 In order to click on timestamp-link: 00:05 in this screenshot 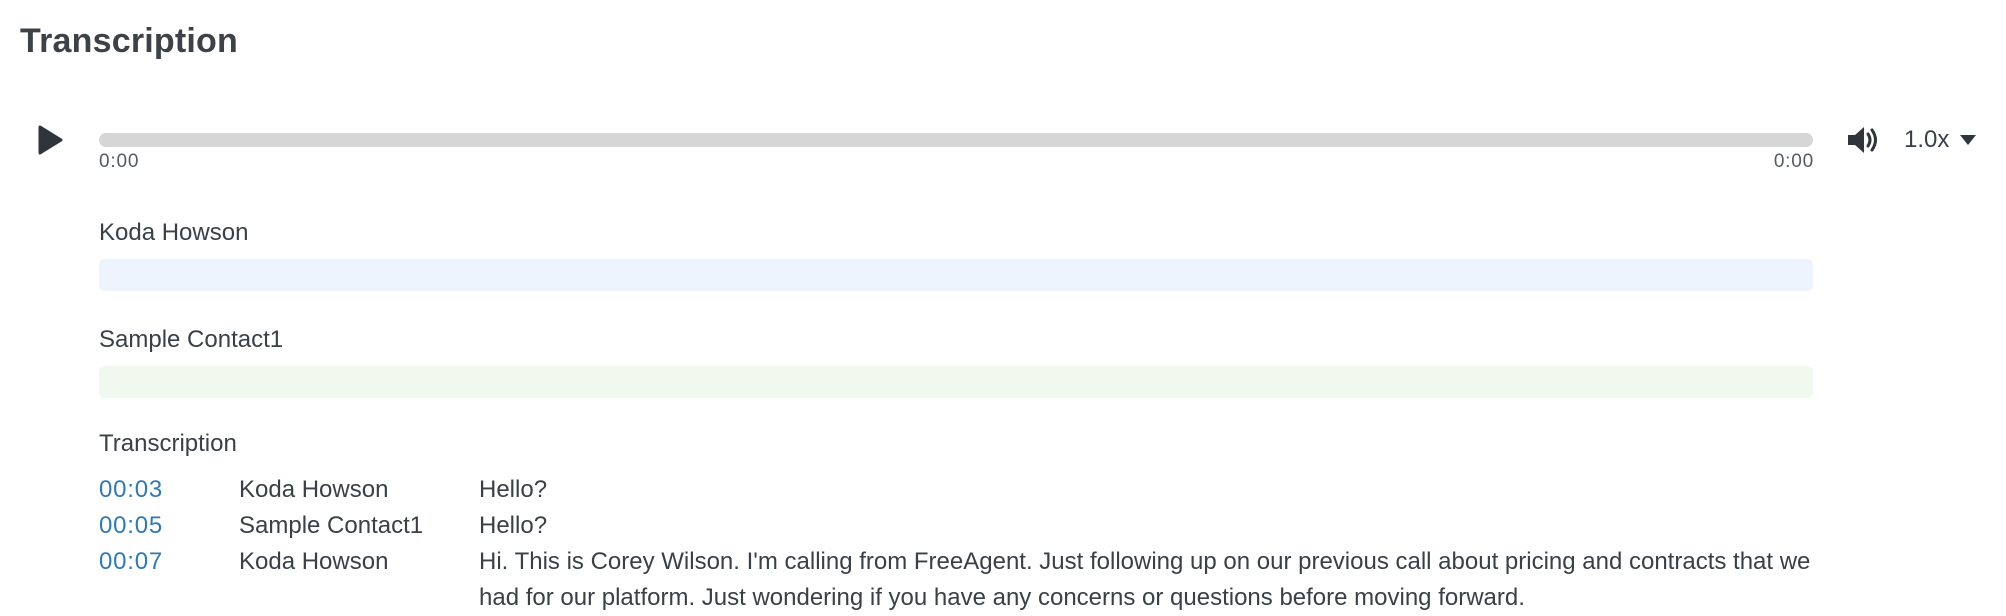, I will do `click(169, 526)`.